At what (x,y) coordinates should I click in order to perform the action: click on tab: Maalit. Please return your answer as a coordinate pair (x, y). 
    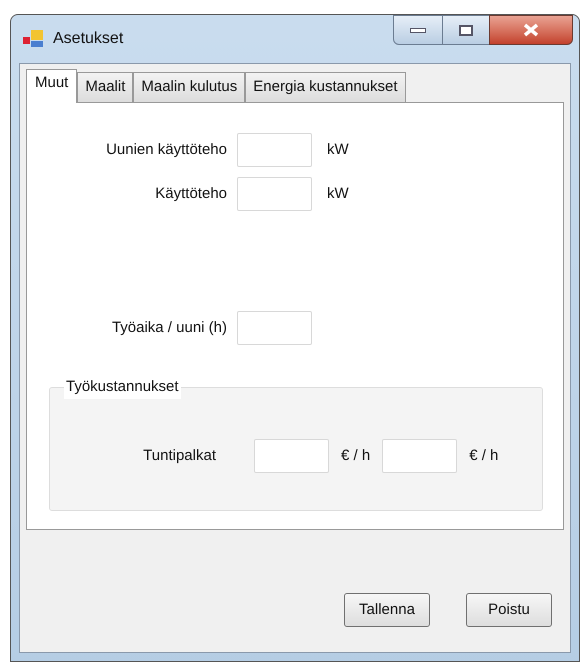
    Looking at the image, I should click on (105, 87).